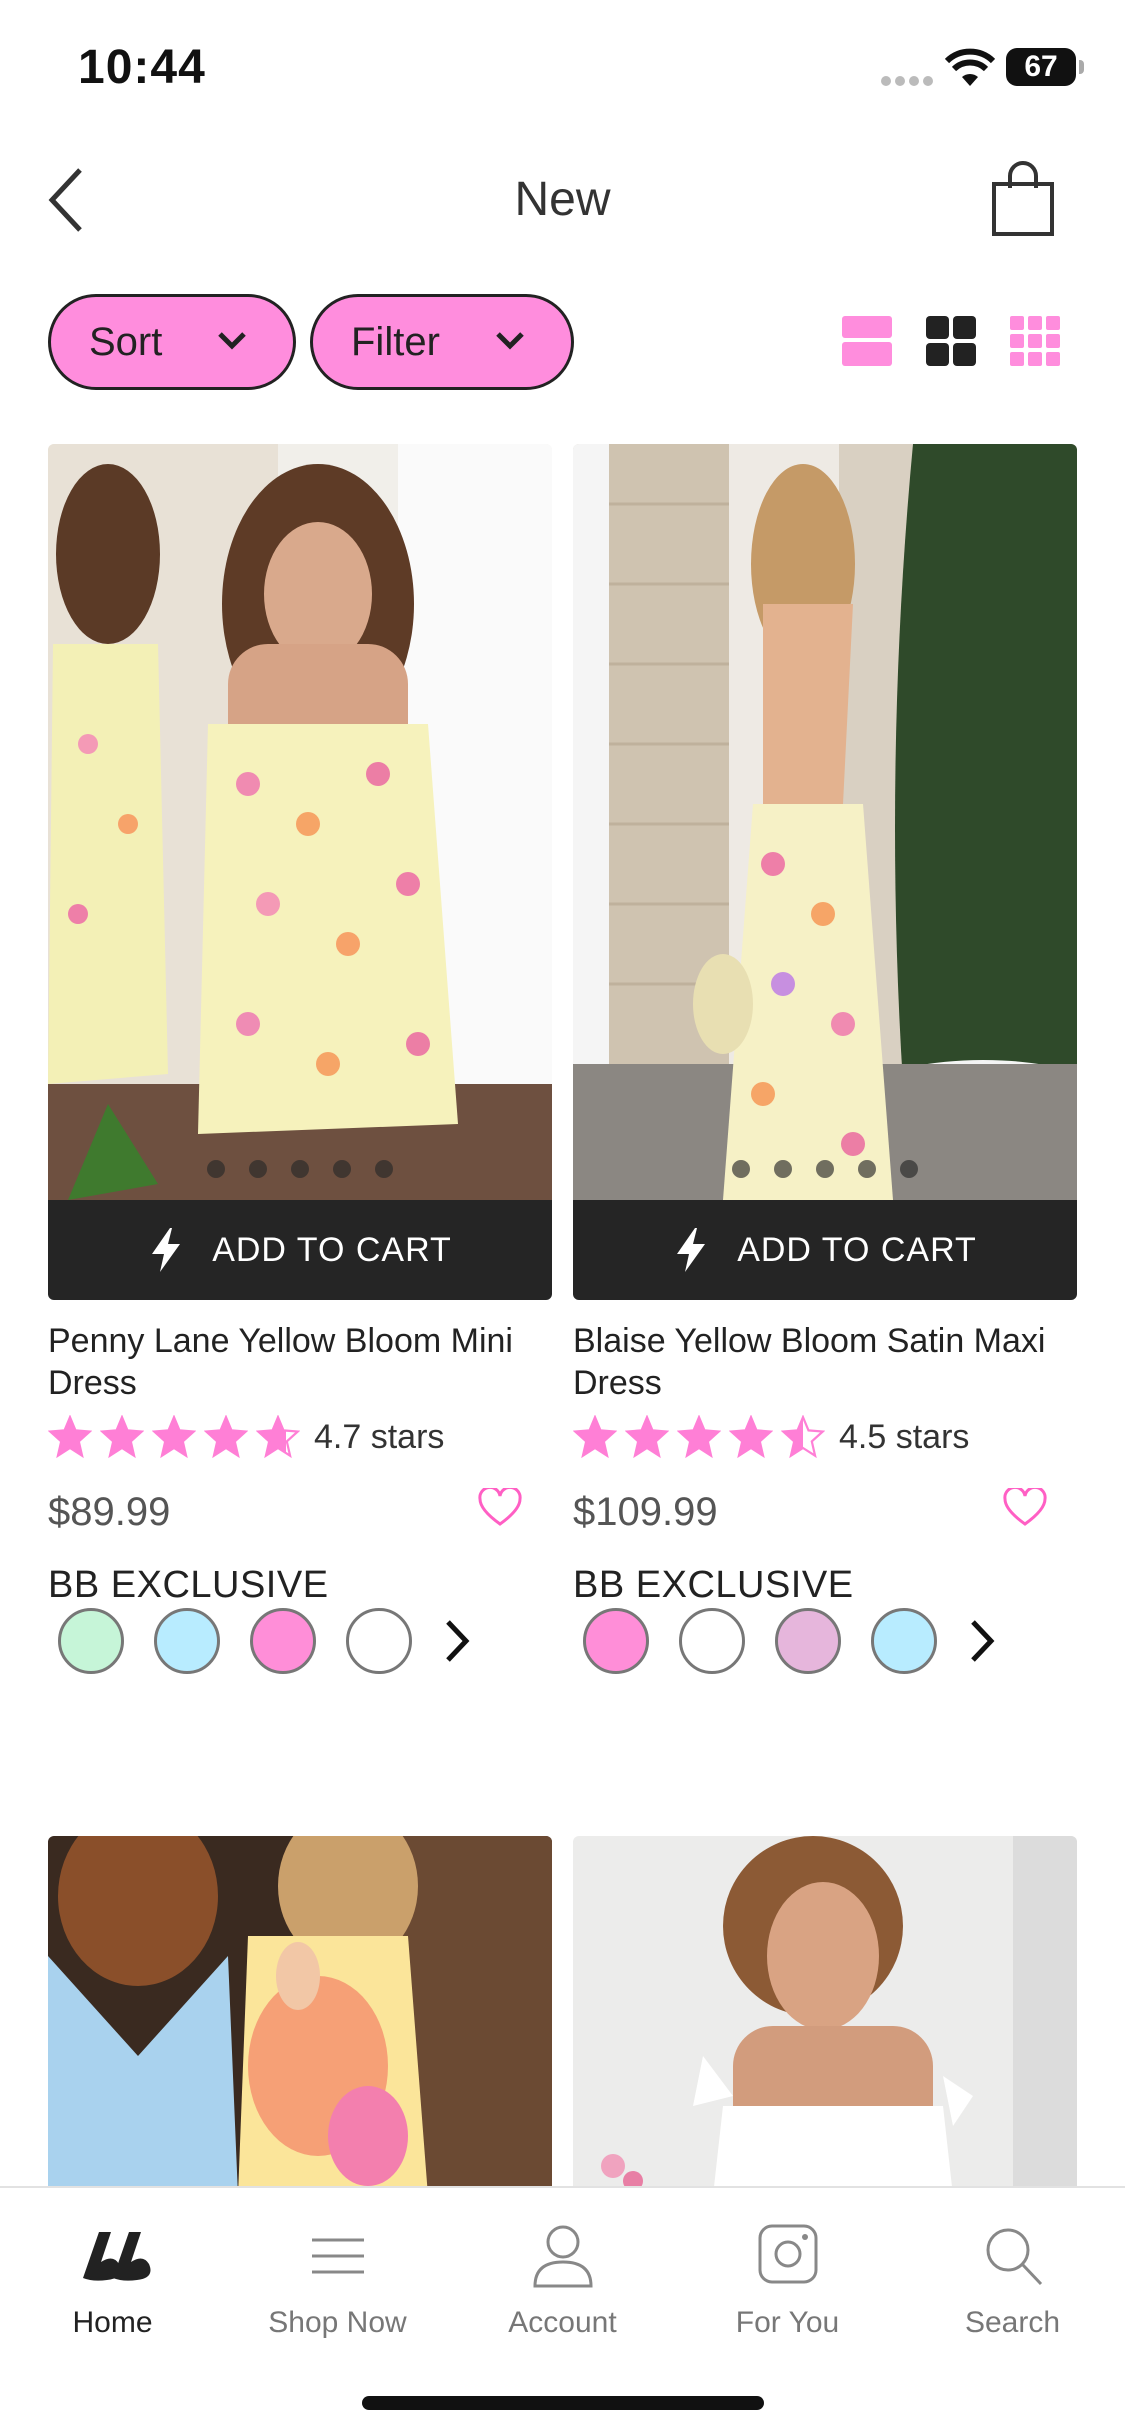 This screenshot has width=1125, height=2436. What do you see at coordinates (825, 1362) in the screenshot?
I see `product-name: Blaise Yellow Bloom Satin Maxi Dress` at bounding box center [825, 1362].